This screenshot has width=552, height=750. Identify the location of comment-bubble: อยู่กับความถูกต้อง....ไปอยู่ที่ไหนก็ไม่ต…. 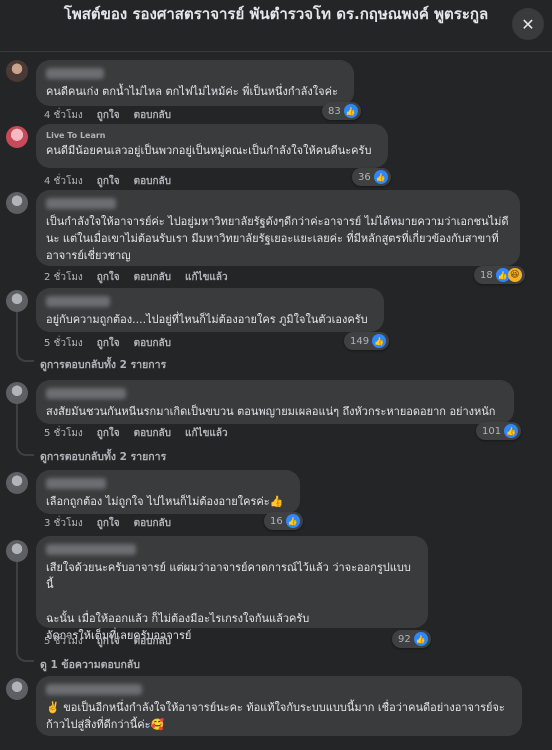
(210, 310).